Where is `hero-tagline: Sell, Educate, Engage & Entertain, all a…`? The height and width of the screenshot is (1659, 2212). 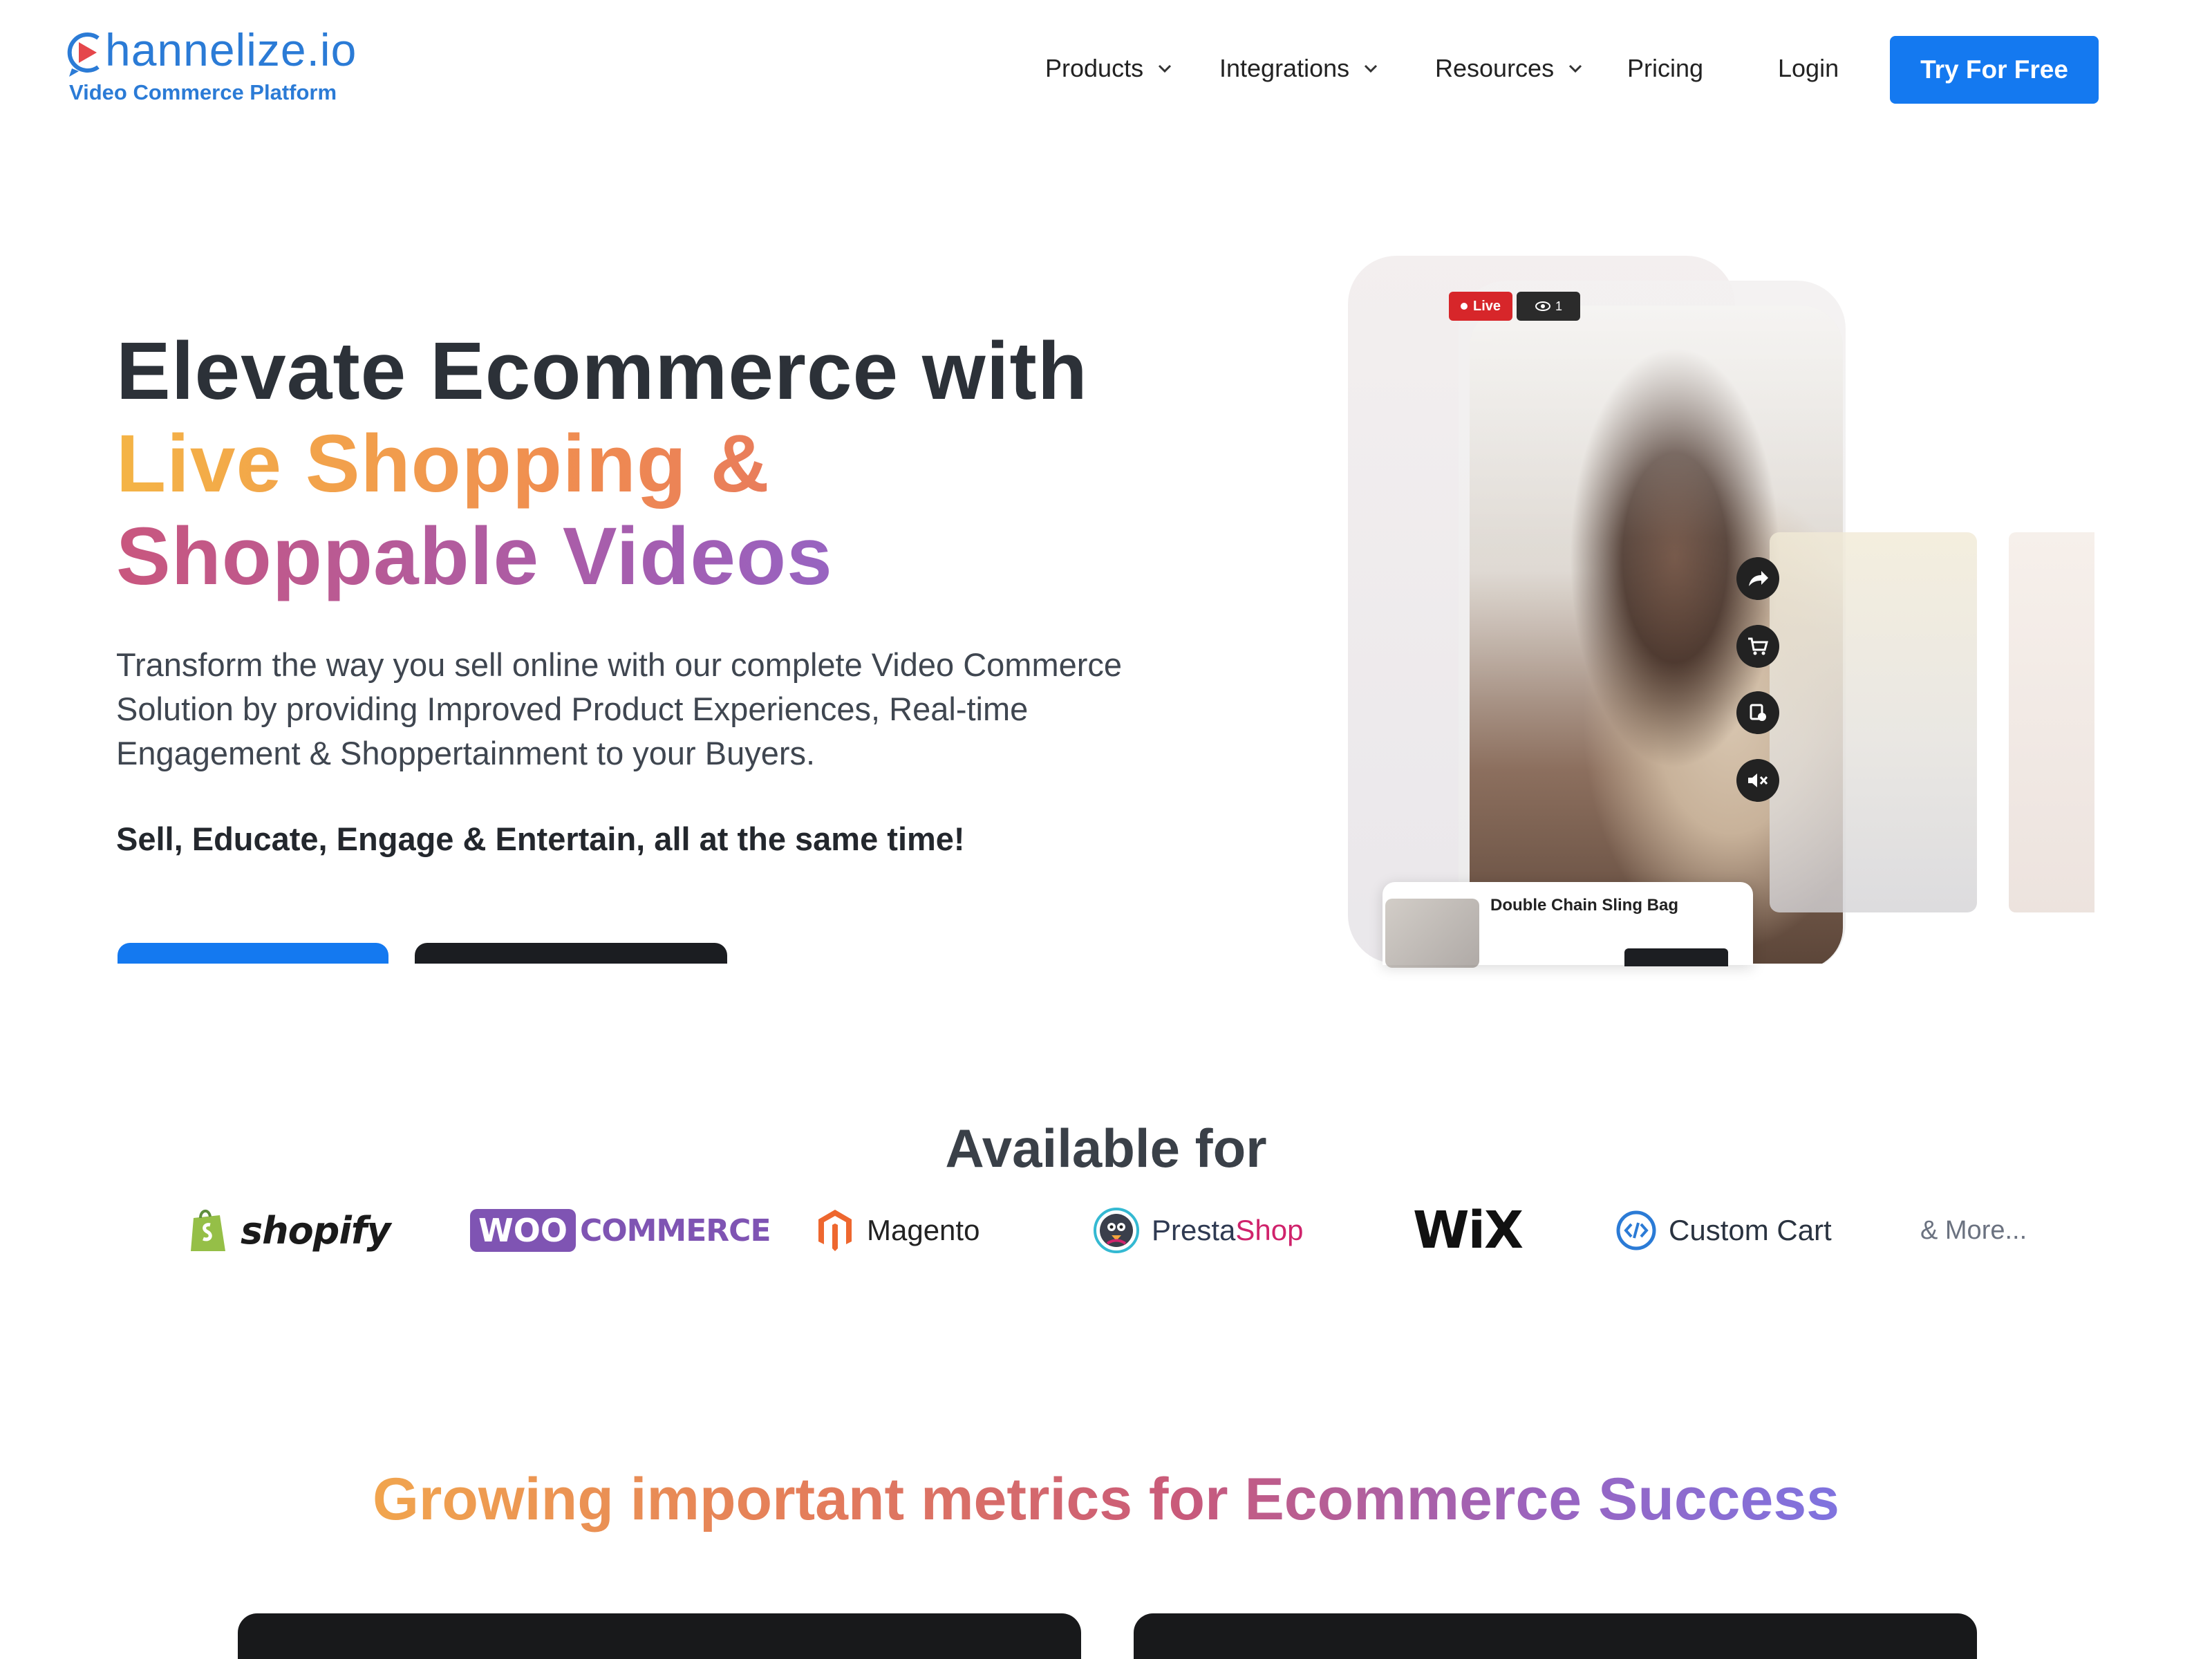
hero-tagline: Sell, Educate, Engage & Entertain, all a… is located at coordinates (540, 839).